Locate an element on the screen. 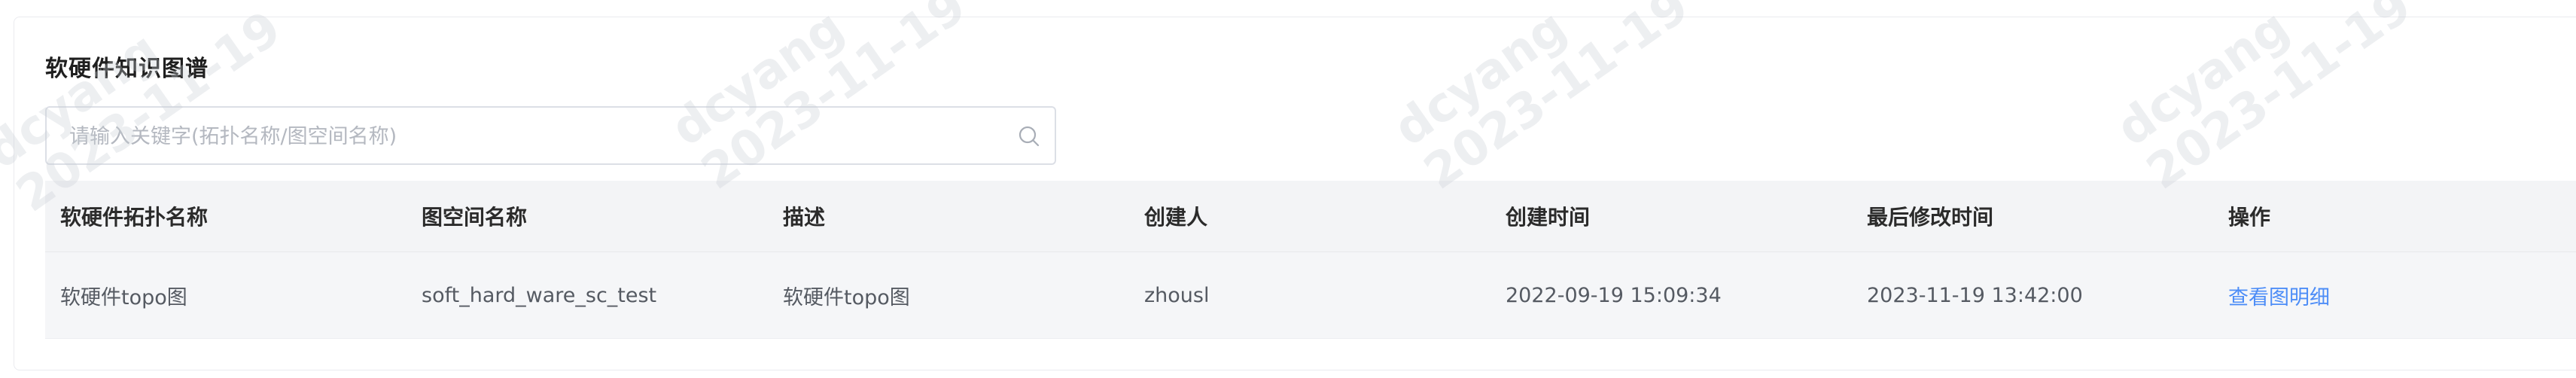 The height and width of the screenshot is (378, 2576). view-graph-detail-link: 查看图明细 is located at coordinates (2279, 295).